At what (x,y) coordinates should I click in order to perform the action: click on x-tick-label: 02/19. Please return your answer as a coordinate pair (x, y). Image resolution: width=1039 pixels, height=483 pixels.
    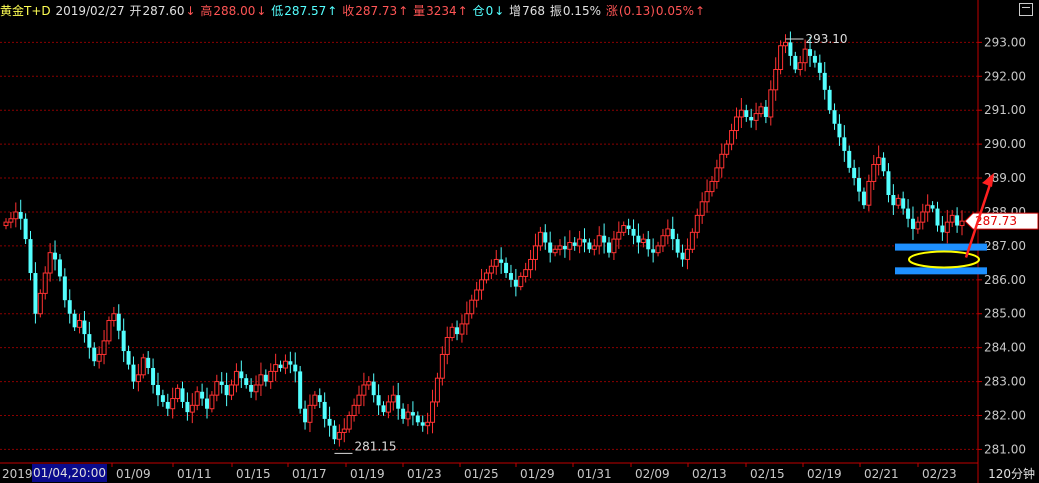
    Looking at the image, I should click on (824, 474).